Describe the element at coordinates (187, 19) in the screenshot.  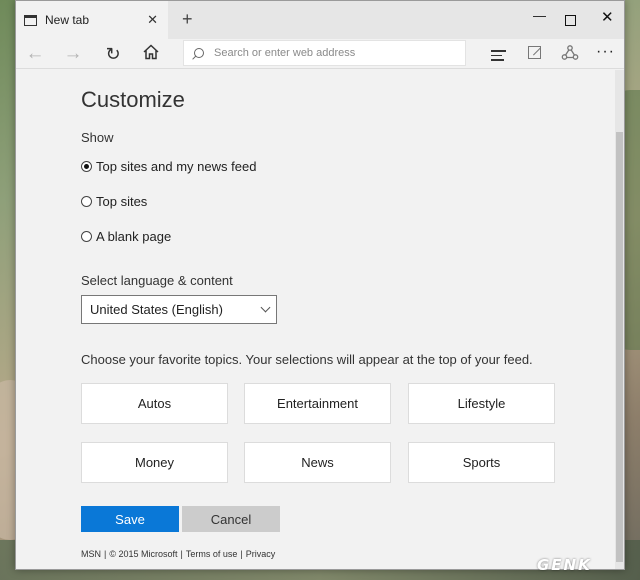
I see `new-tab-plus-icon: +` at that location.